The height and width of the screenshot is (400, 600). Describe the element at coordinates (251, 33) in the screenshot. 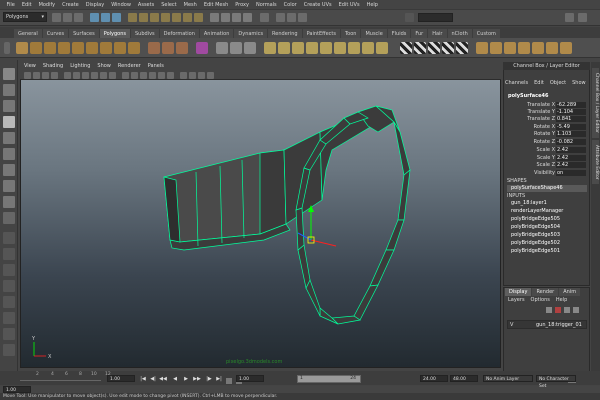

I see `tab-dynamics: Dynamics` at that location.